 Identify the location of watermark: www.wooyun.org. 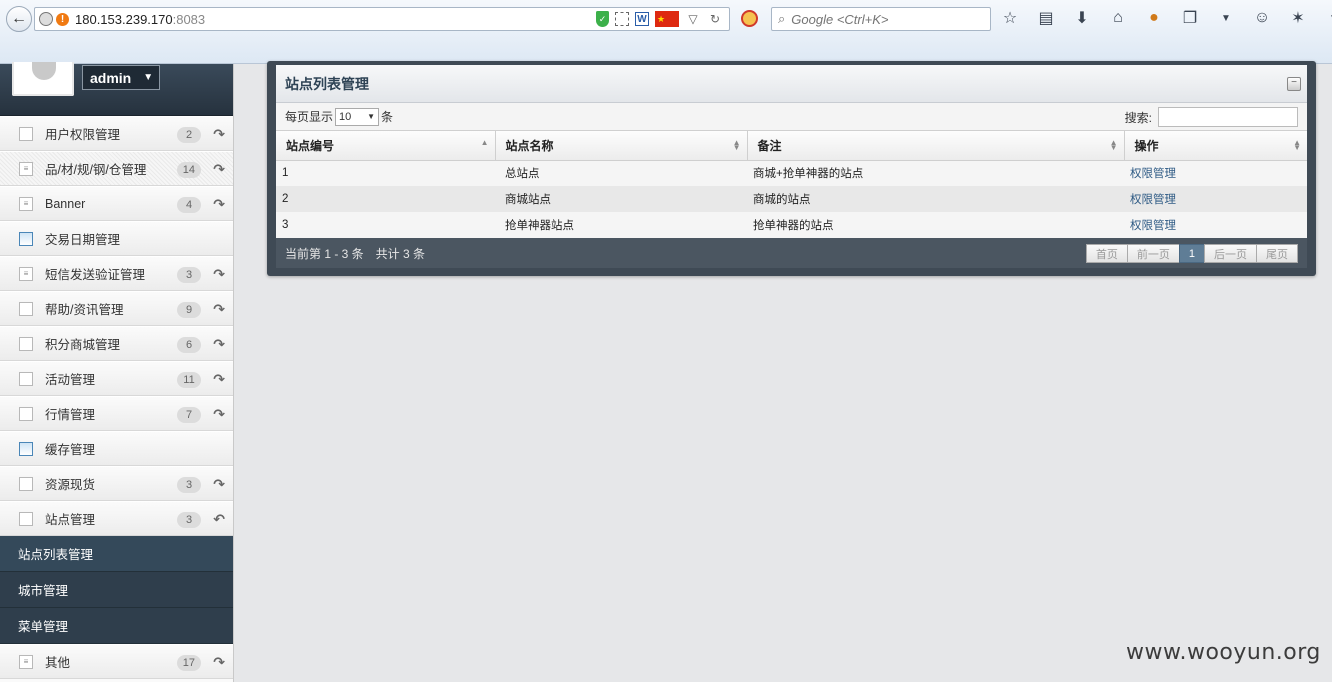
(1223, 652).